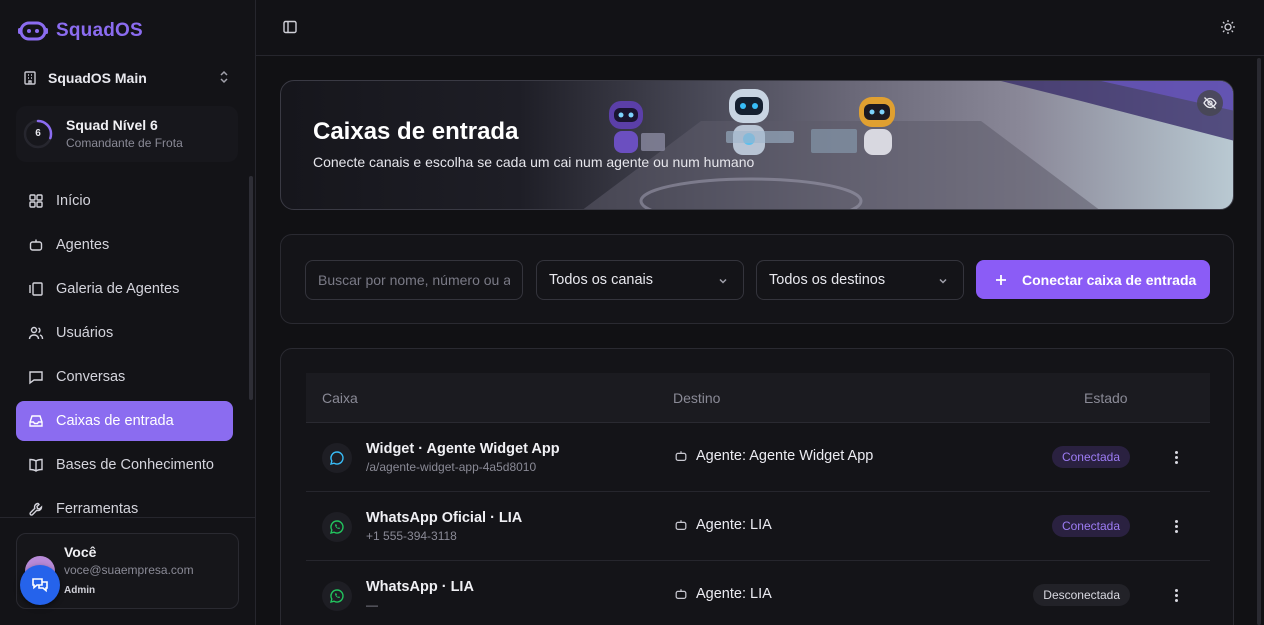  I want to click on book-icon, so click(36, 465).